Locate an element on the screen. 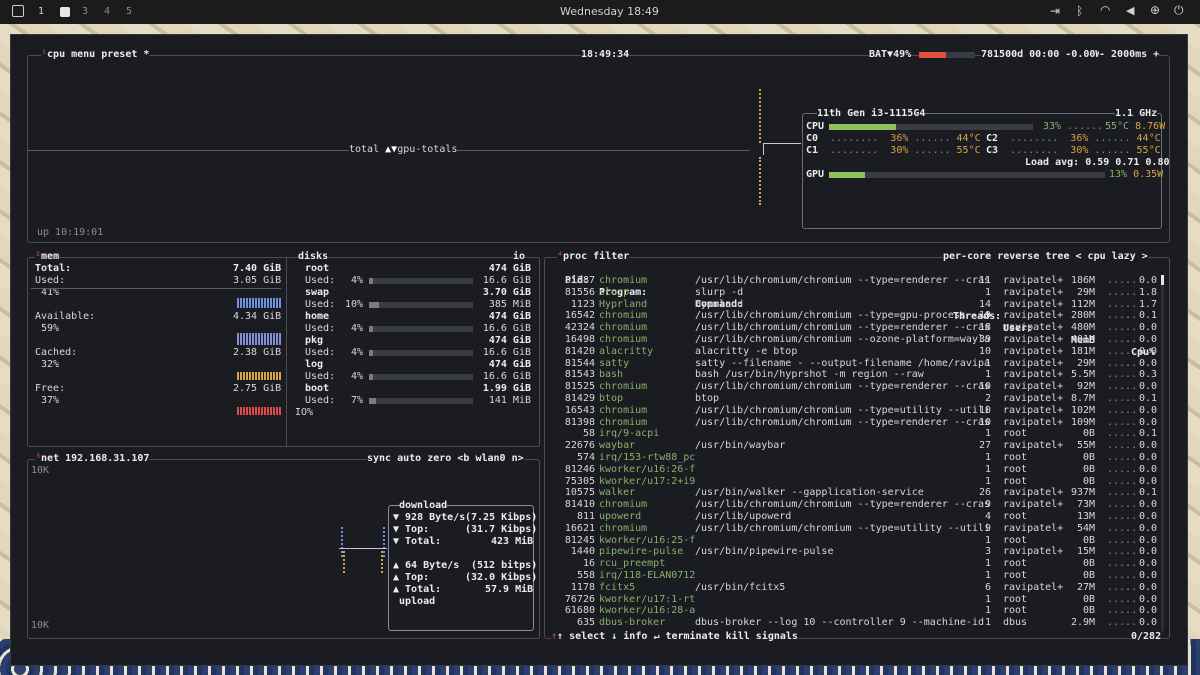 Image resolution: width=1200 pixels, height=675 pixels. table-row: 81246 kworker/u16:26-f 1 root 0B..... 0.0 is located at coordinates (854, 470).